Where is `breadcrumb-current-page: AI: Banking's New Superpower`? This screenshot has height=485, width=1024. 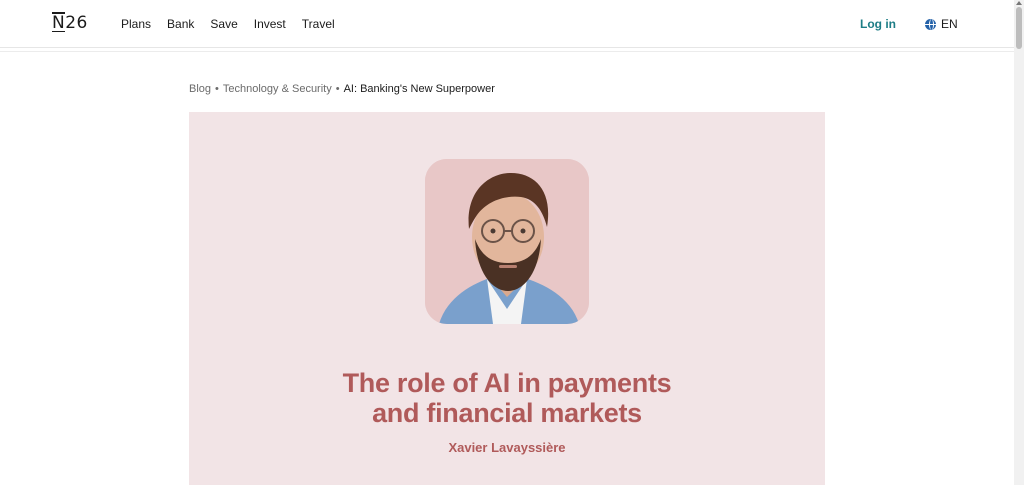
breadcrumb-current-page: AI: Banking's New Superpower is located at coordinates (419, 89).